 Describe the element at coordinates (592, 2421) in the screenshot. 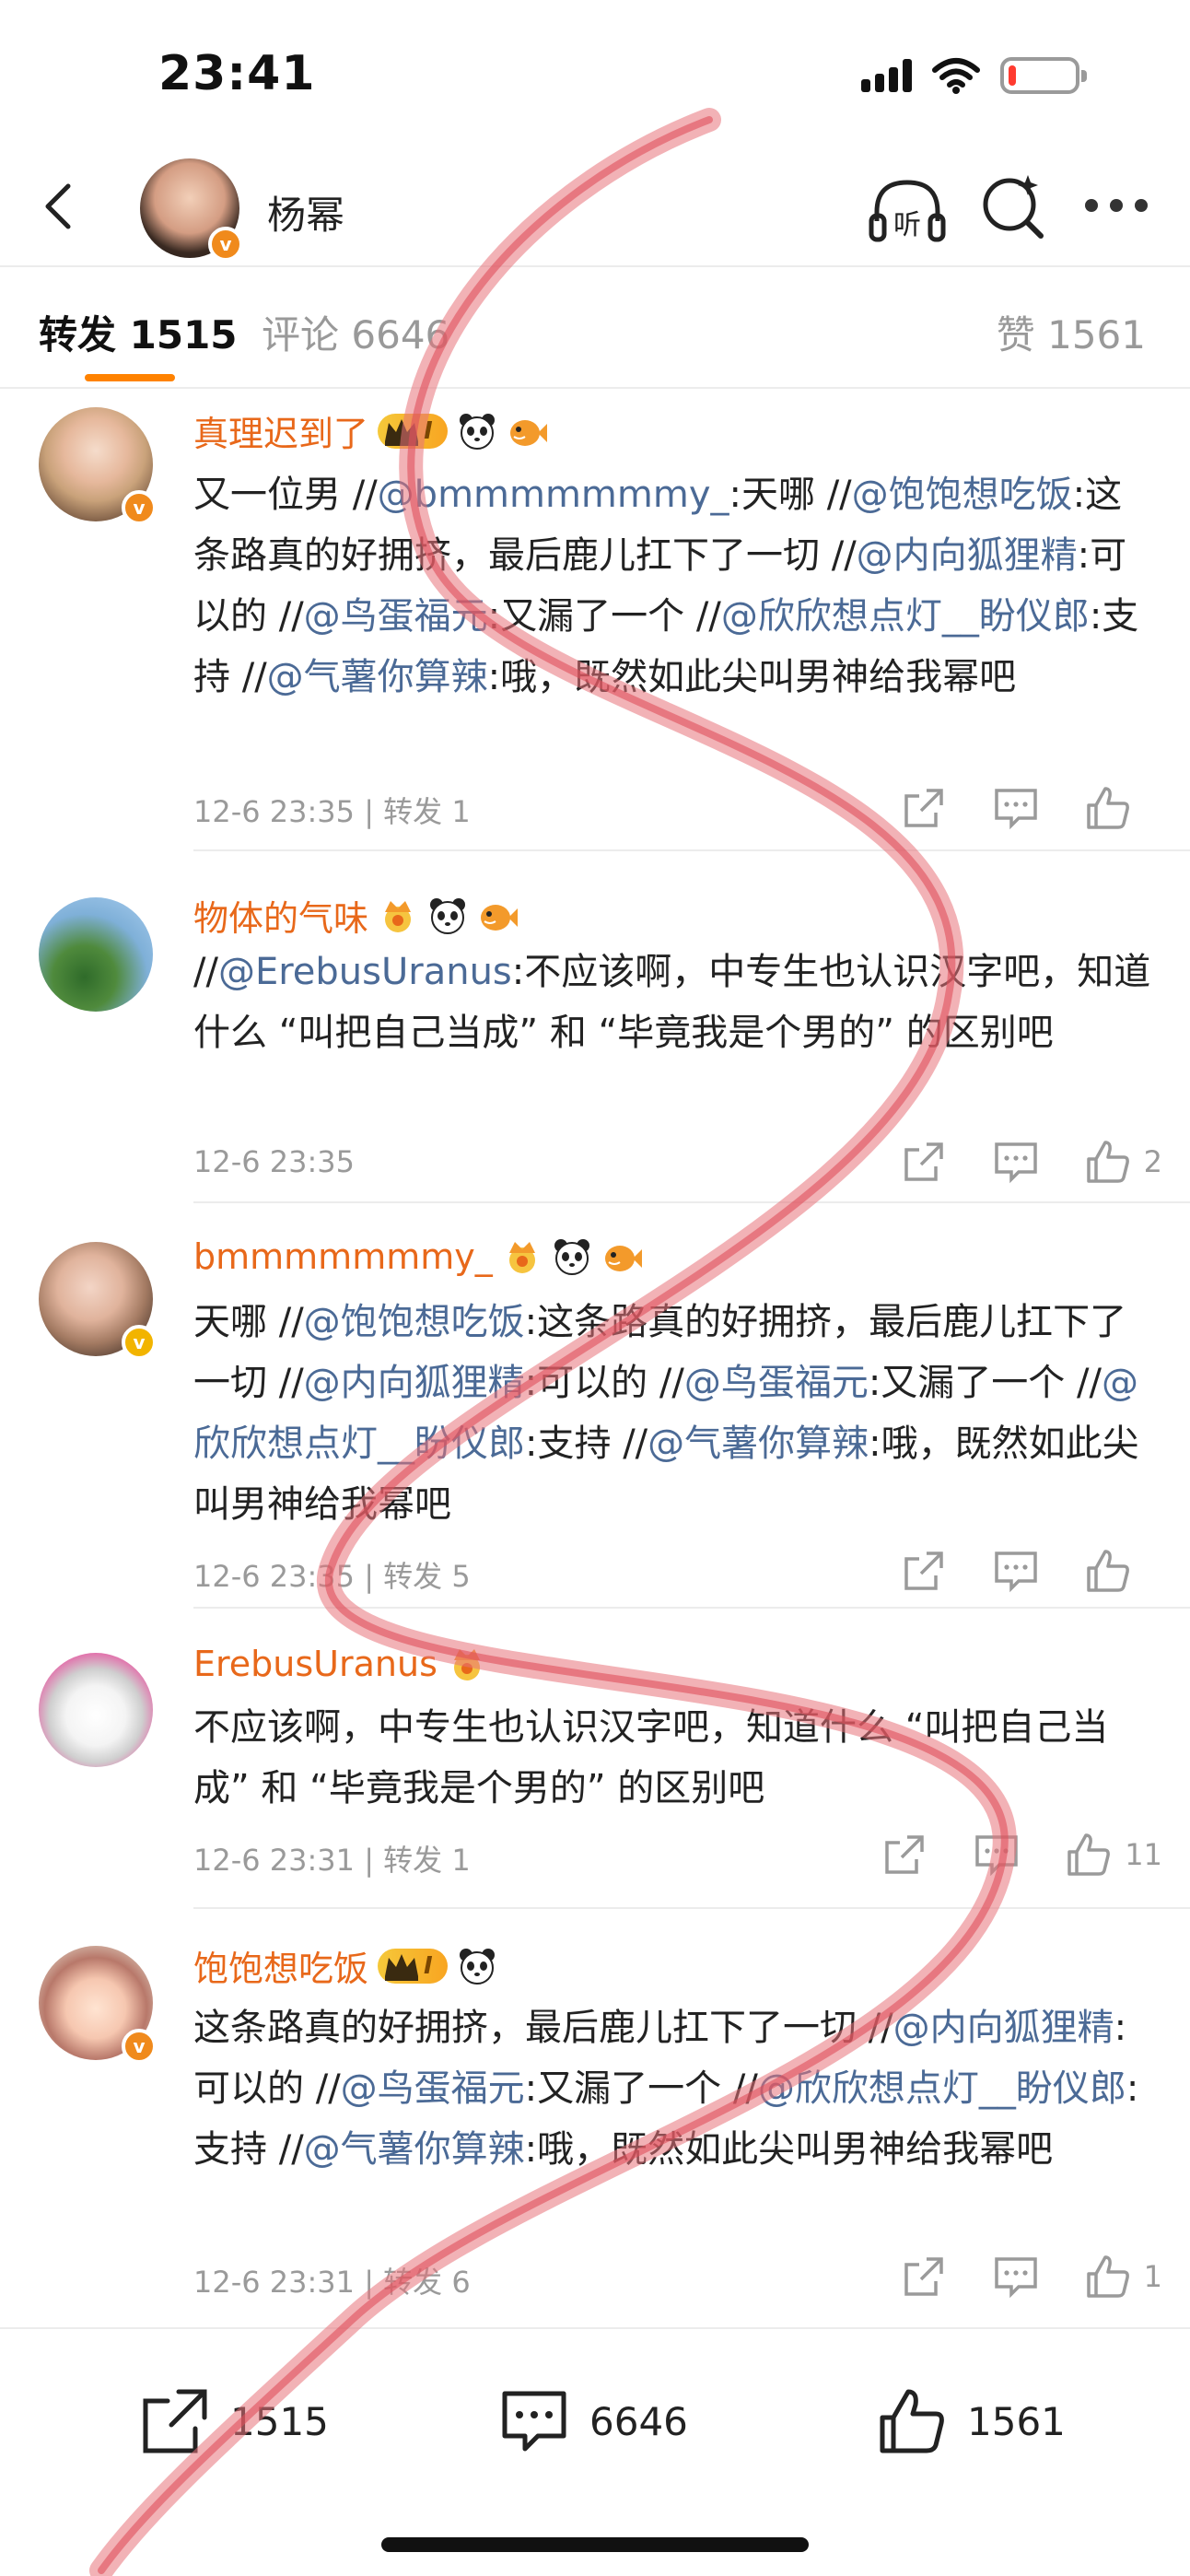

I see `comment-button: 6646` at that location.